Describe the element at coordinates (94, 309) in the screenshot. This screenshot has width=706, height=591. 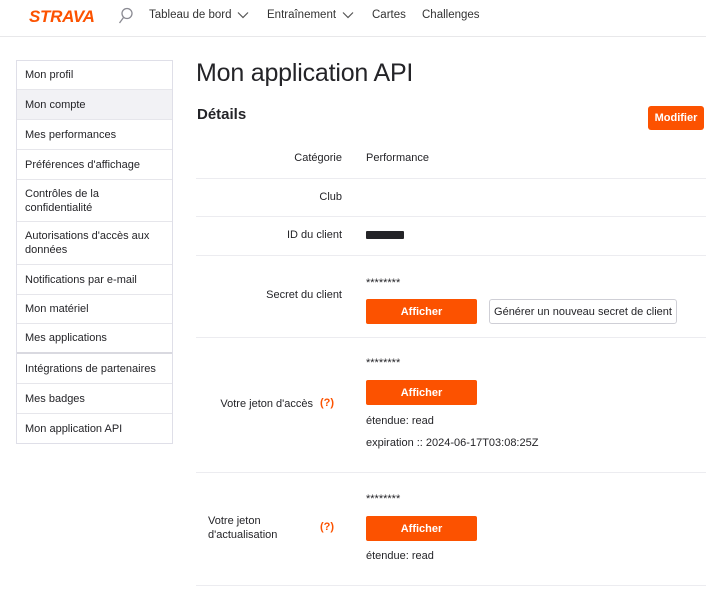
I see `sidebar-item-mon-materiel: Mon matériel` at that location.